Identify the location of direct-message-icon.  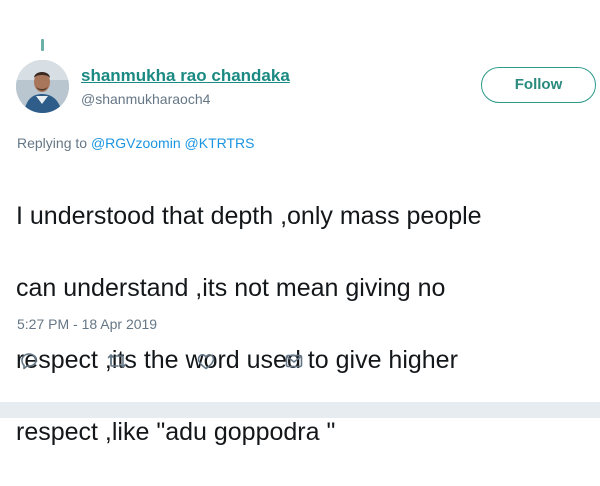
(294, 361).